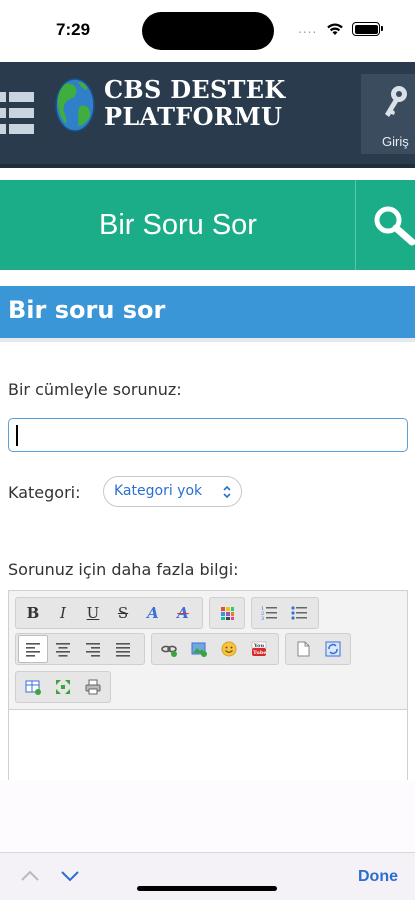 The width and height of the screenshot is (415, 900). I want to click on category-select: Kategori yok, so click(172, 491).